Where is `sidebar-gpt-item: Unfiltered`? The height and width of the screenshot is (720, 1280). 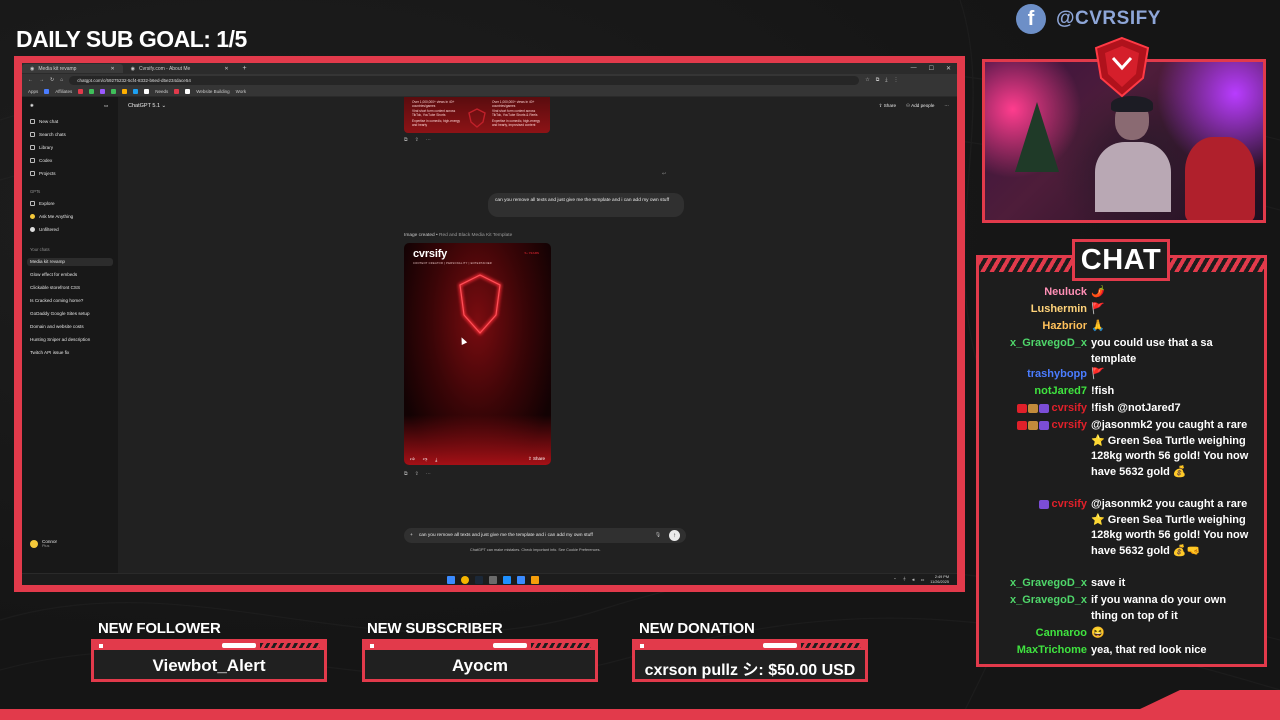
sidebar-gpt-item: Unfiltered is located at coordinates (44, 229).